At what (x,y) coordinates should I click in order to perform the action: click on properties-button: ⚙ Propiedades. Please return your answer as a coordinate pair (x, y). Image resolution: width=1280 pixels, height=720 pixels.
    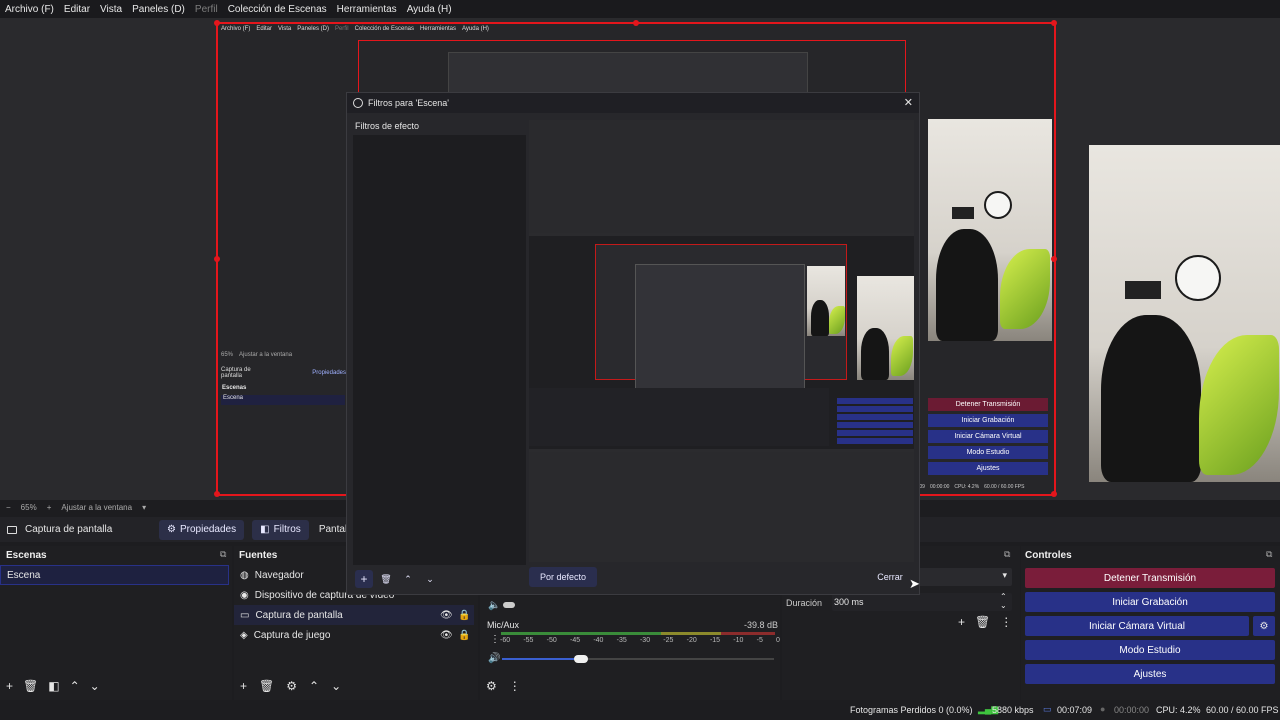
    Looking at the image, I should click on (202, 529).